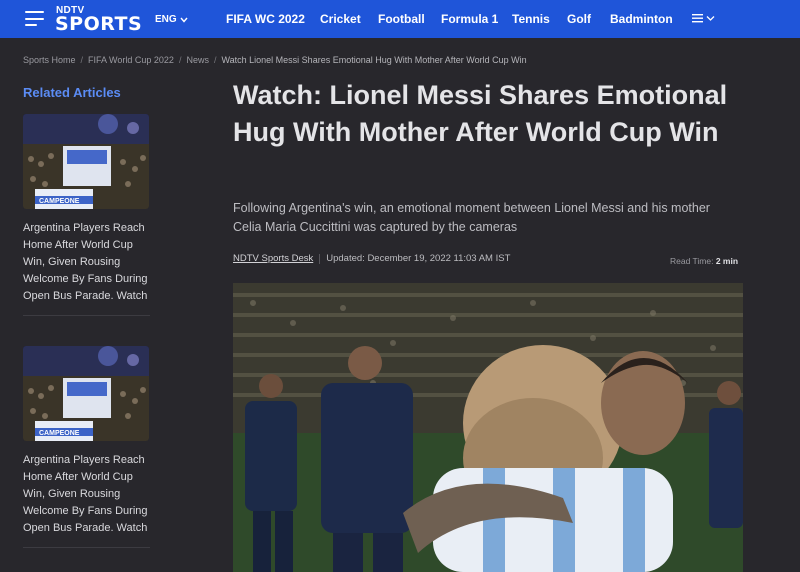 This screenshot has width=800, height=572. Describe the element at coordinates (692, 261) in the screenshot. I see `read-time-label: Read Time:` at that location.